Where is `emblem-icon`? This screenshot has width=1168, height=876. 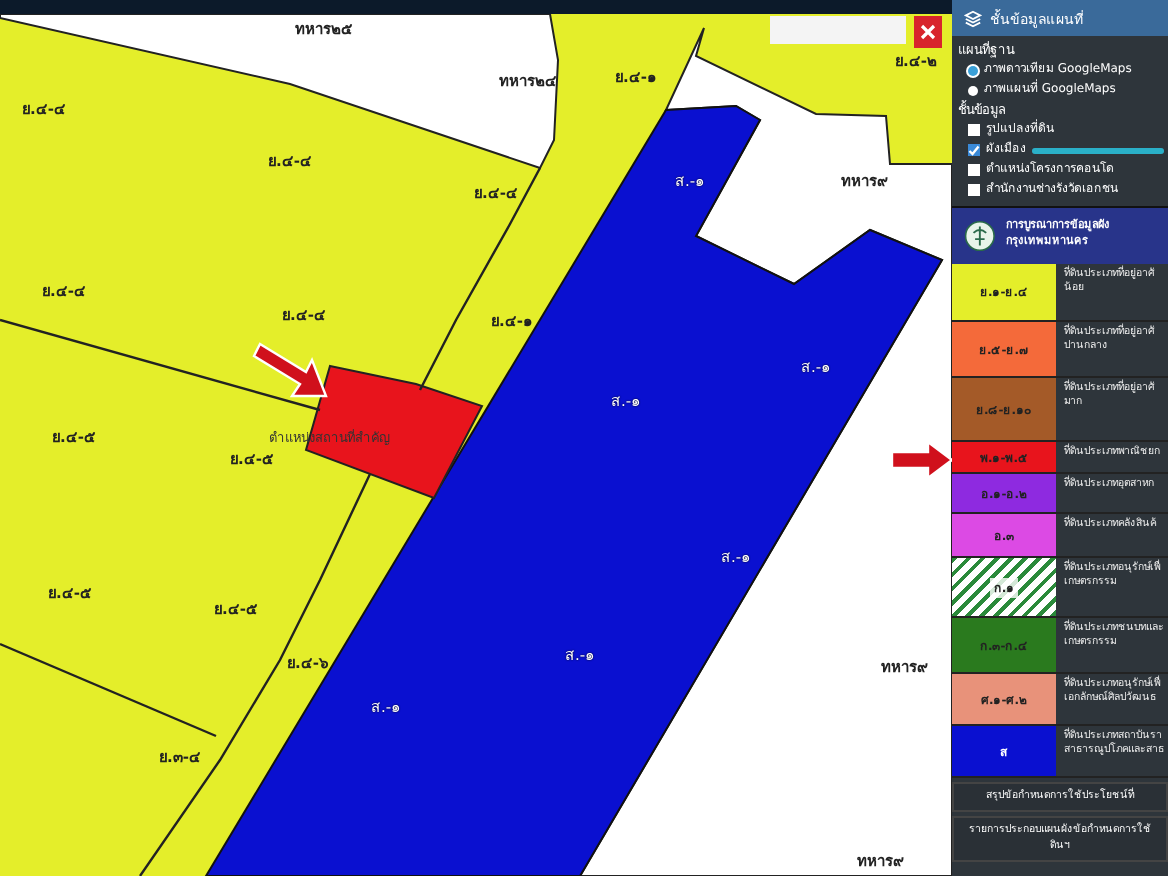
emblem-icon is located at coordinates (980, 236).